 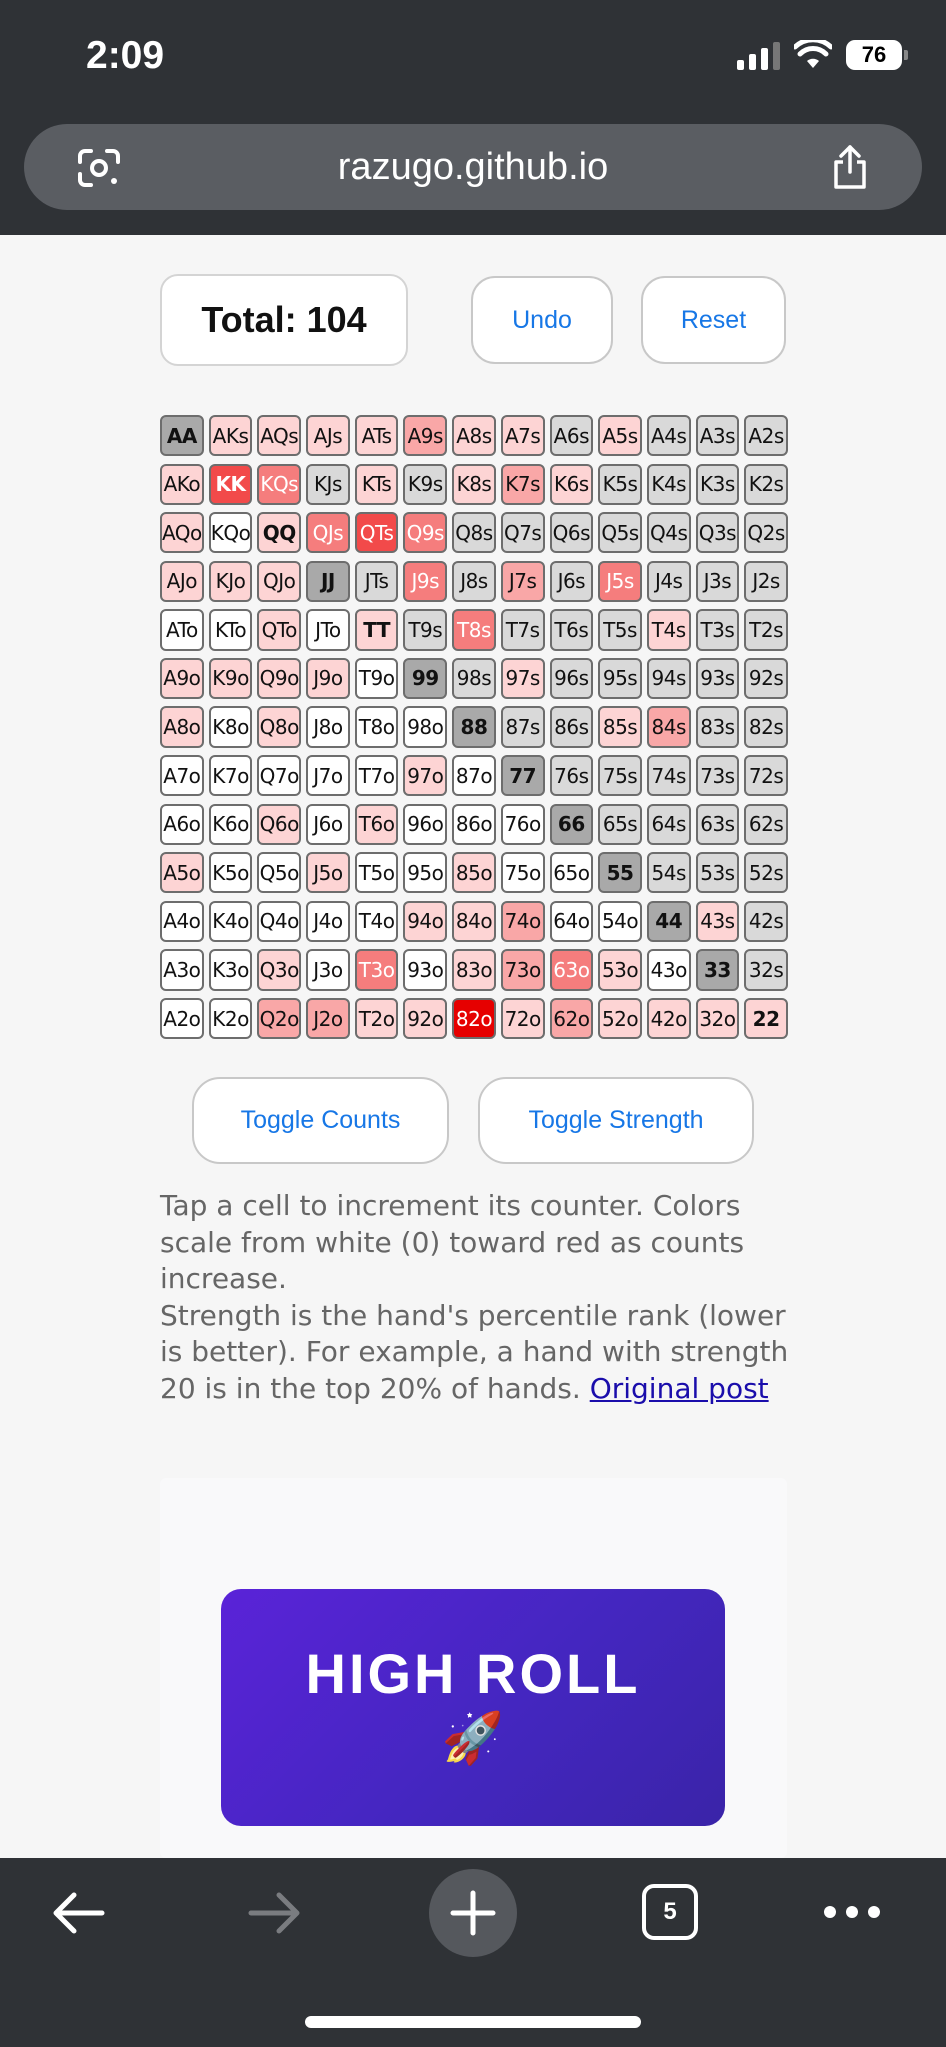 I want to click on hand-cell-t7s: T7s, so click(x=522, y=630).